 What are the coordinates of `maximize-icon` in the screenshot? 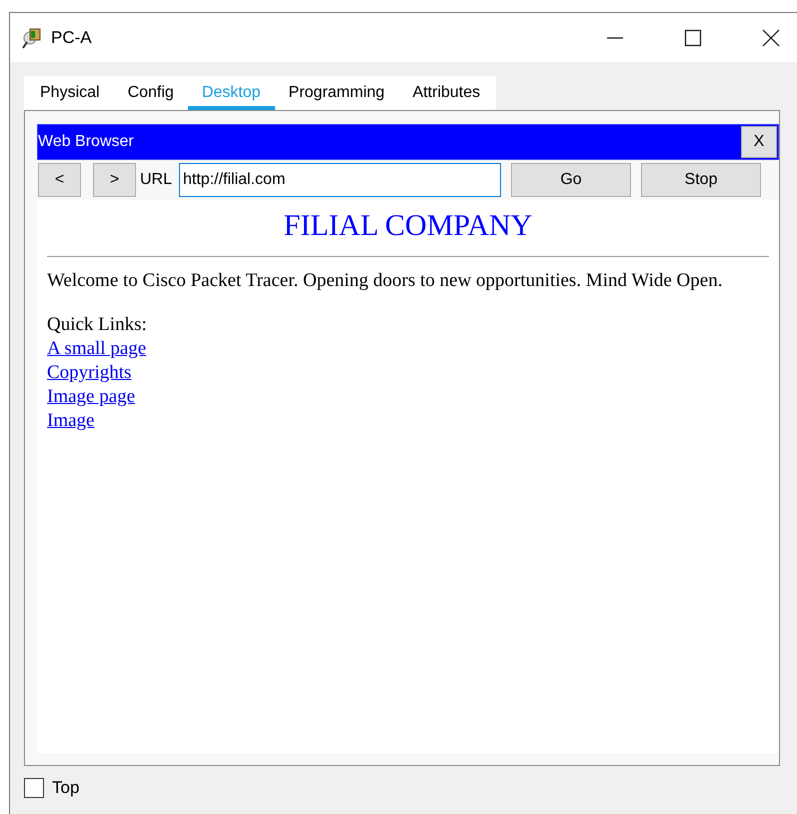 It's located at (693, 37).